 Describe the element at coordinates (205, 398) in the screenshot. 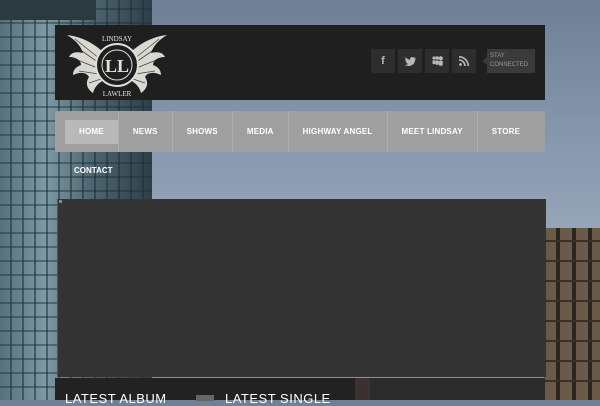

I see `section-divider` at that location.